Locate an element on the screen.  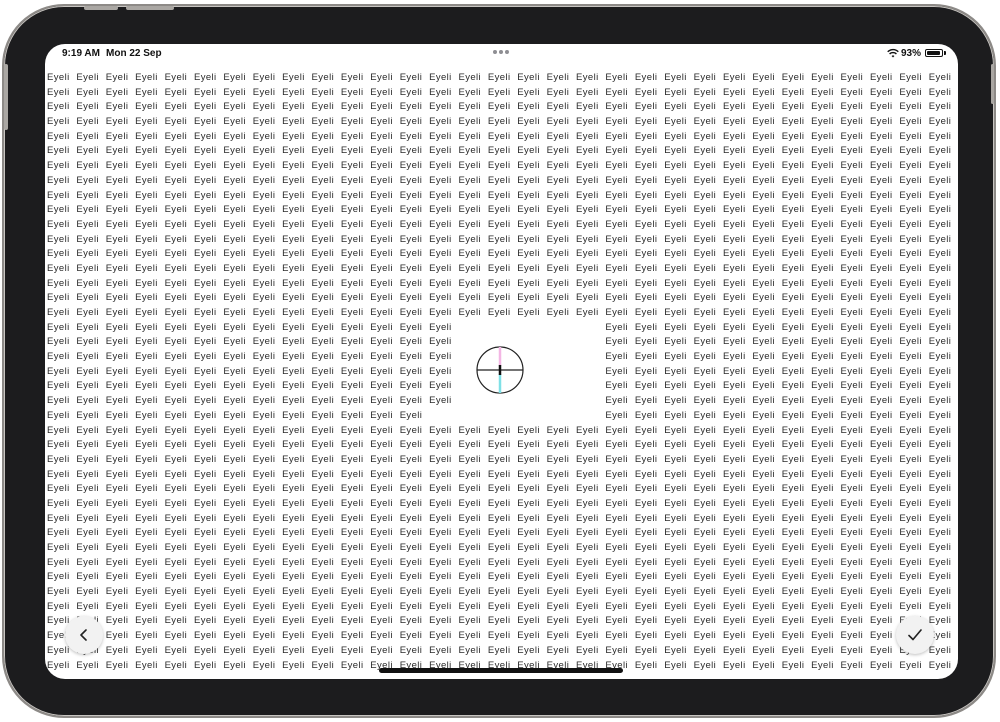
back-button is located at coordinates (84, 635).